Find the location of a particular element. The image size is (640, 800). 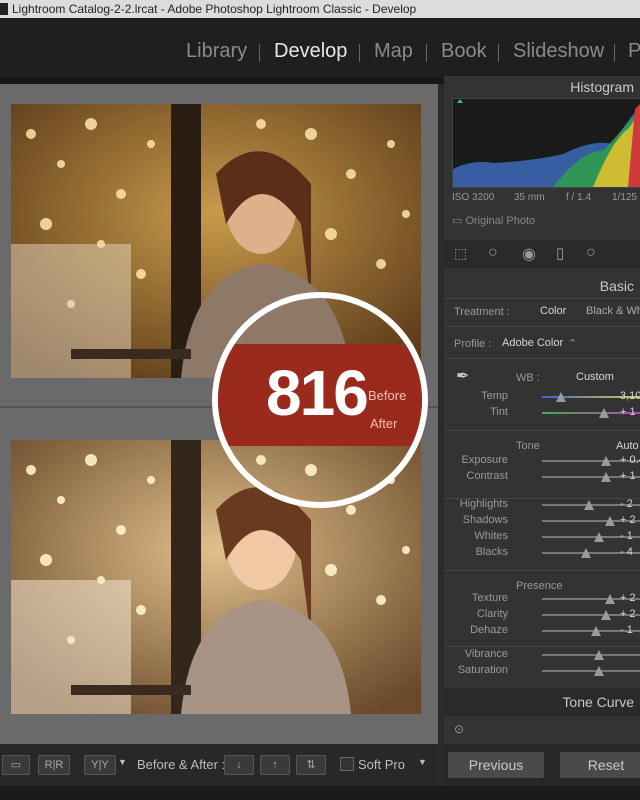

arrow-up-icon: ↑ is located at coordinates (275, 765).